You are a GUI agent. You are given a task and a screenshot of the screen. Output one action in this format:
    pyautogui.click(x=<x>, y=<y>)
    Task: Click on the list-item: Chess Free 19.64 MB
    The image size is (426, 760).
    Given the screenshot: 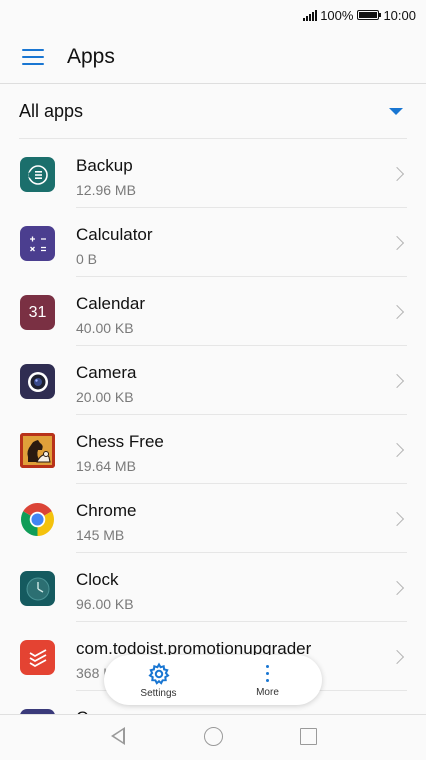 What is the action you would take?
    pyautogui.click(x=213, y=449)
    